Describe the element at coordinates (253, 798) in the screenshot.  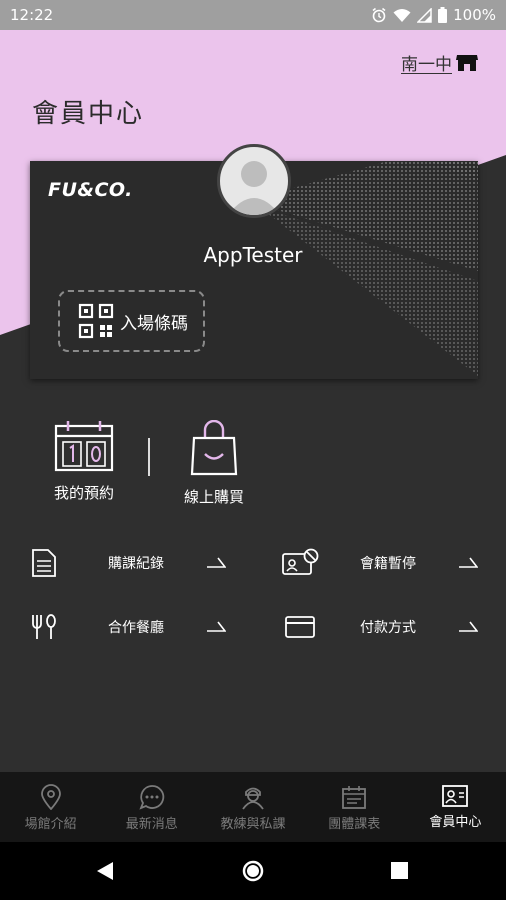
I see `coach-icon` at that location.